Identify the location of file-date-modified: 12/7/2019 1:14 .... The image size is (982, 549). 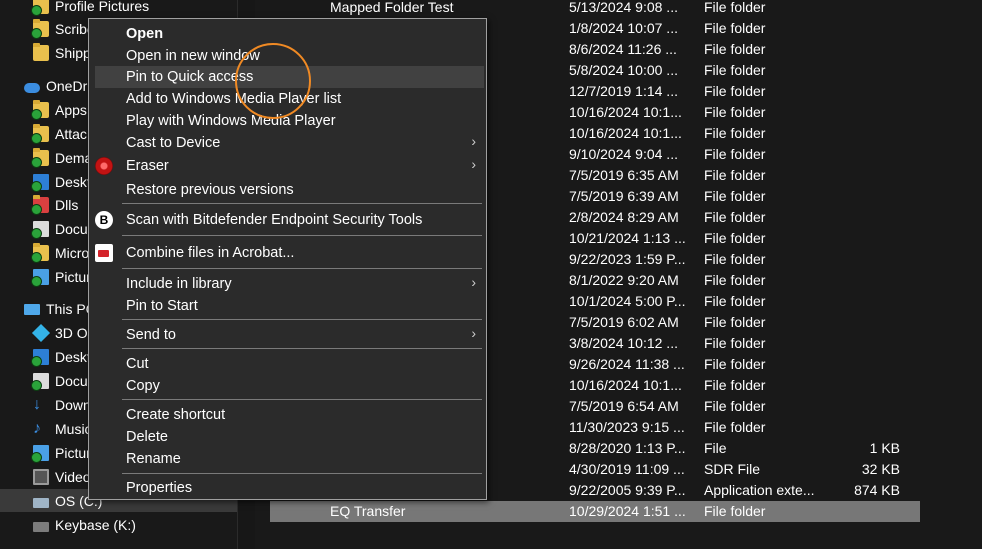
(623, 91).